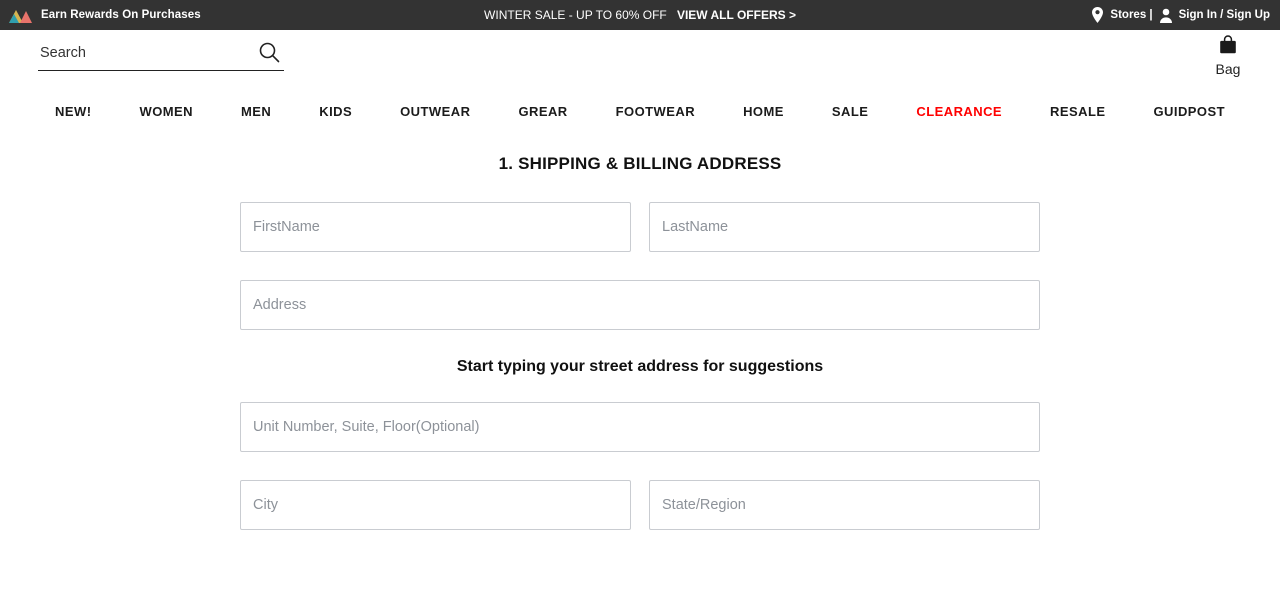 This screenshot has height=613, width=1280. Describe the element at coordinates (575, 15) in the screenshot. I see `promo-text: WINTER SALE - UP TO 60% OFF` at that location.